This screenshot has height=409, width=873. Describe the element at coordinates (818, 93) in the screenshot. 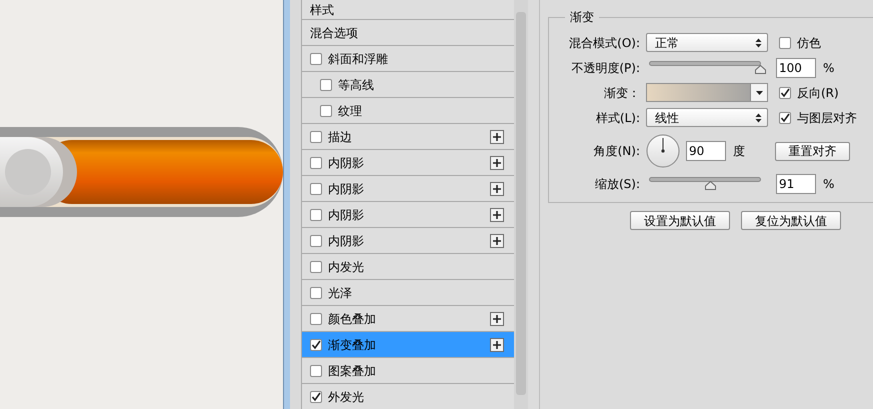

I see `checkbox-label: 反向(R)` at that location.